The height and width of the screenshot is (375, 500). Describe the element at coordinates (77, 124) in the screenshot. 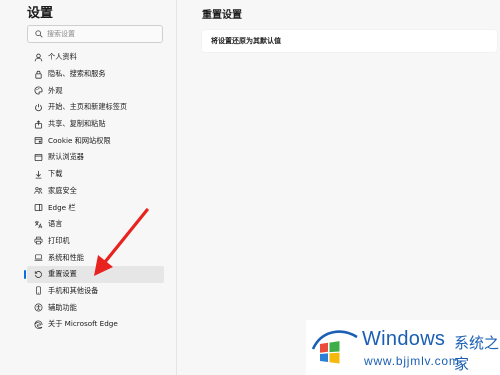

I see `sidebar-item-label: 共享、复制和粘贴` at that location.